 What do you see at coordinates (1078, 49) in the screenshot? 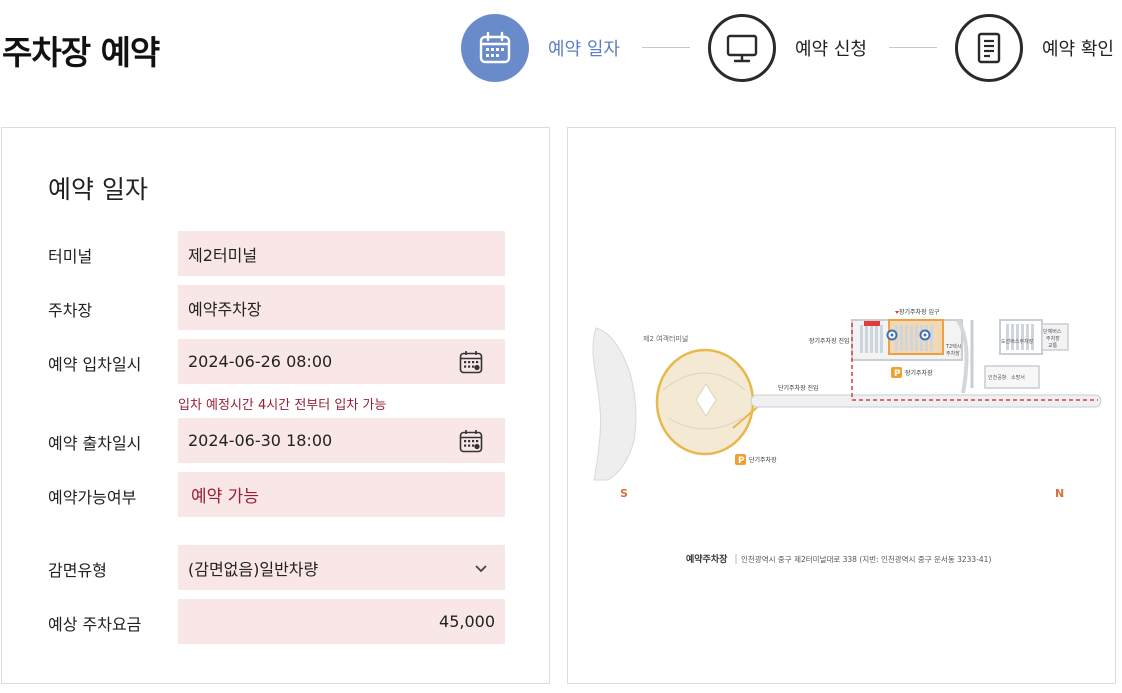
I see `step-label: 예약 확인` at bounding box center [1078, 49].